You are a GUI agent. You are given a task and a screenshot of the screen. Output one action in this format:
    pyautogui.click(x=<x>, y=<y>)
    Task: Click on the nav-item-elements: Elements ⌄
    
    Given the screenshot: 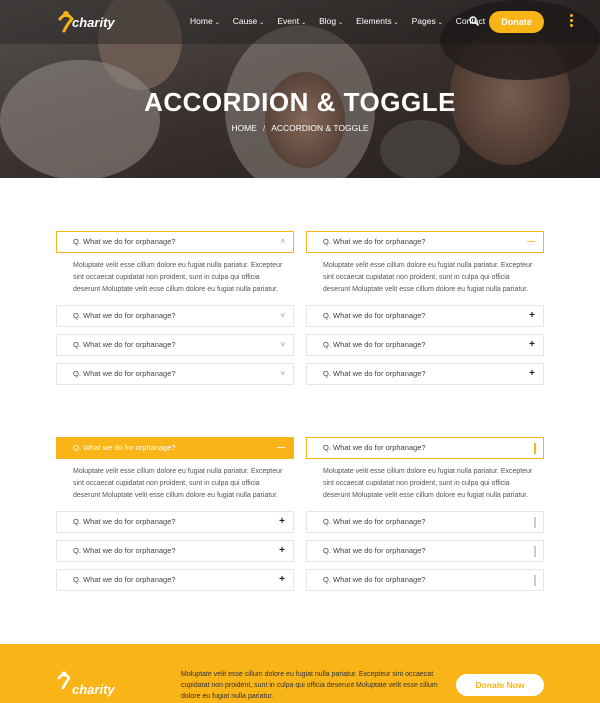 What is the action you would take?
    pyautogui.click(x=377, y=21)
    